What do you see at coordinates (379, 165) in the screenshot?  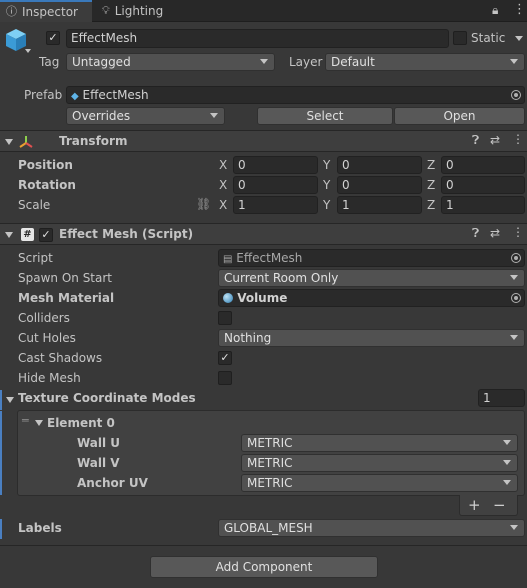 I see `position-y-input: 0` at bounding box center [379, 165].